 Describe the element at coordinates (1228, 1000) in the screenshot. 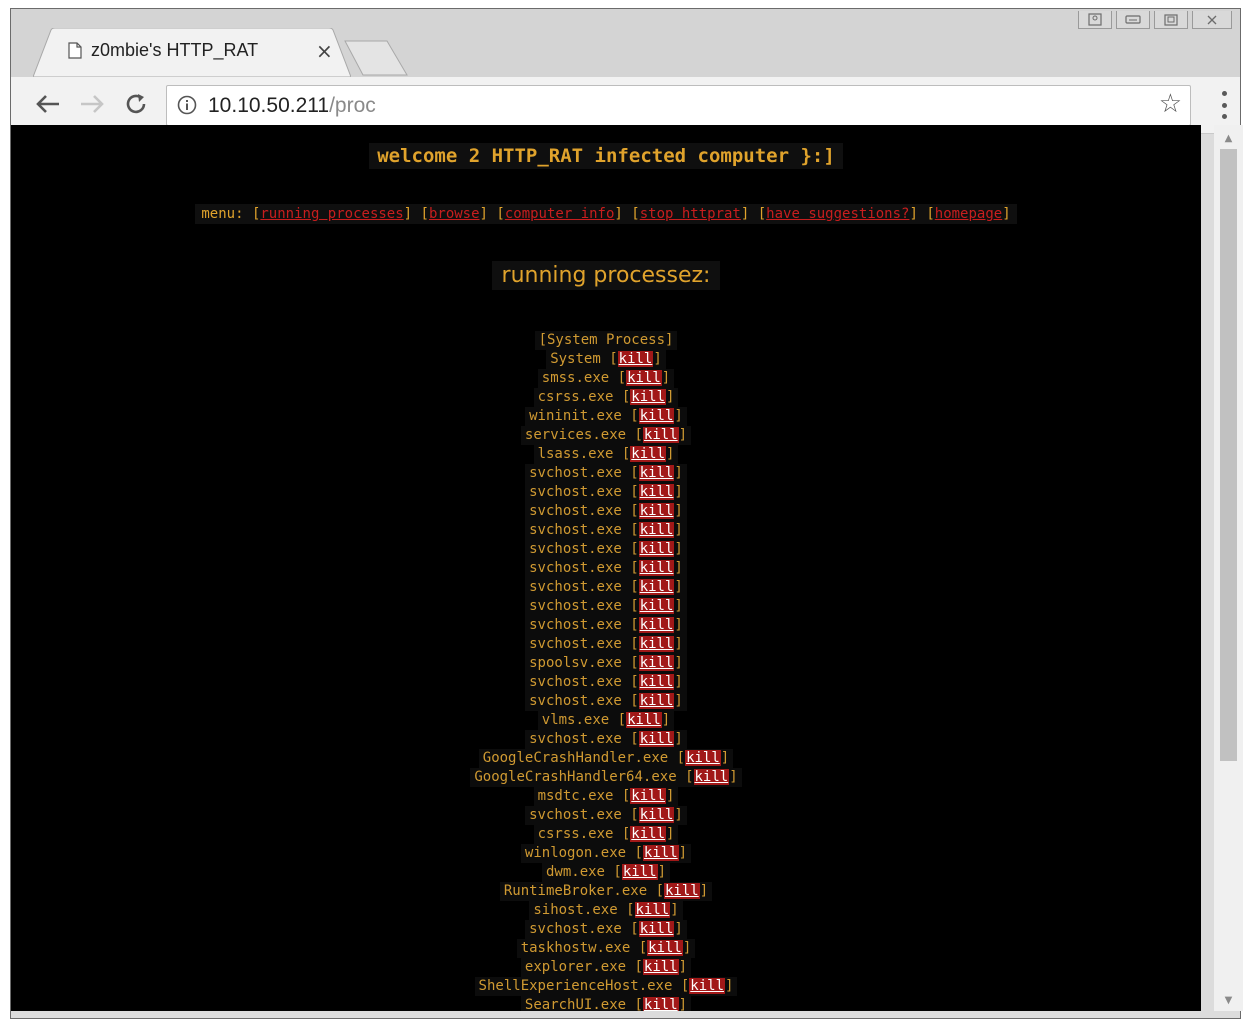

I see `scroll-down-icon: ▼` at that location.